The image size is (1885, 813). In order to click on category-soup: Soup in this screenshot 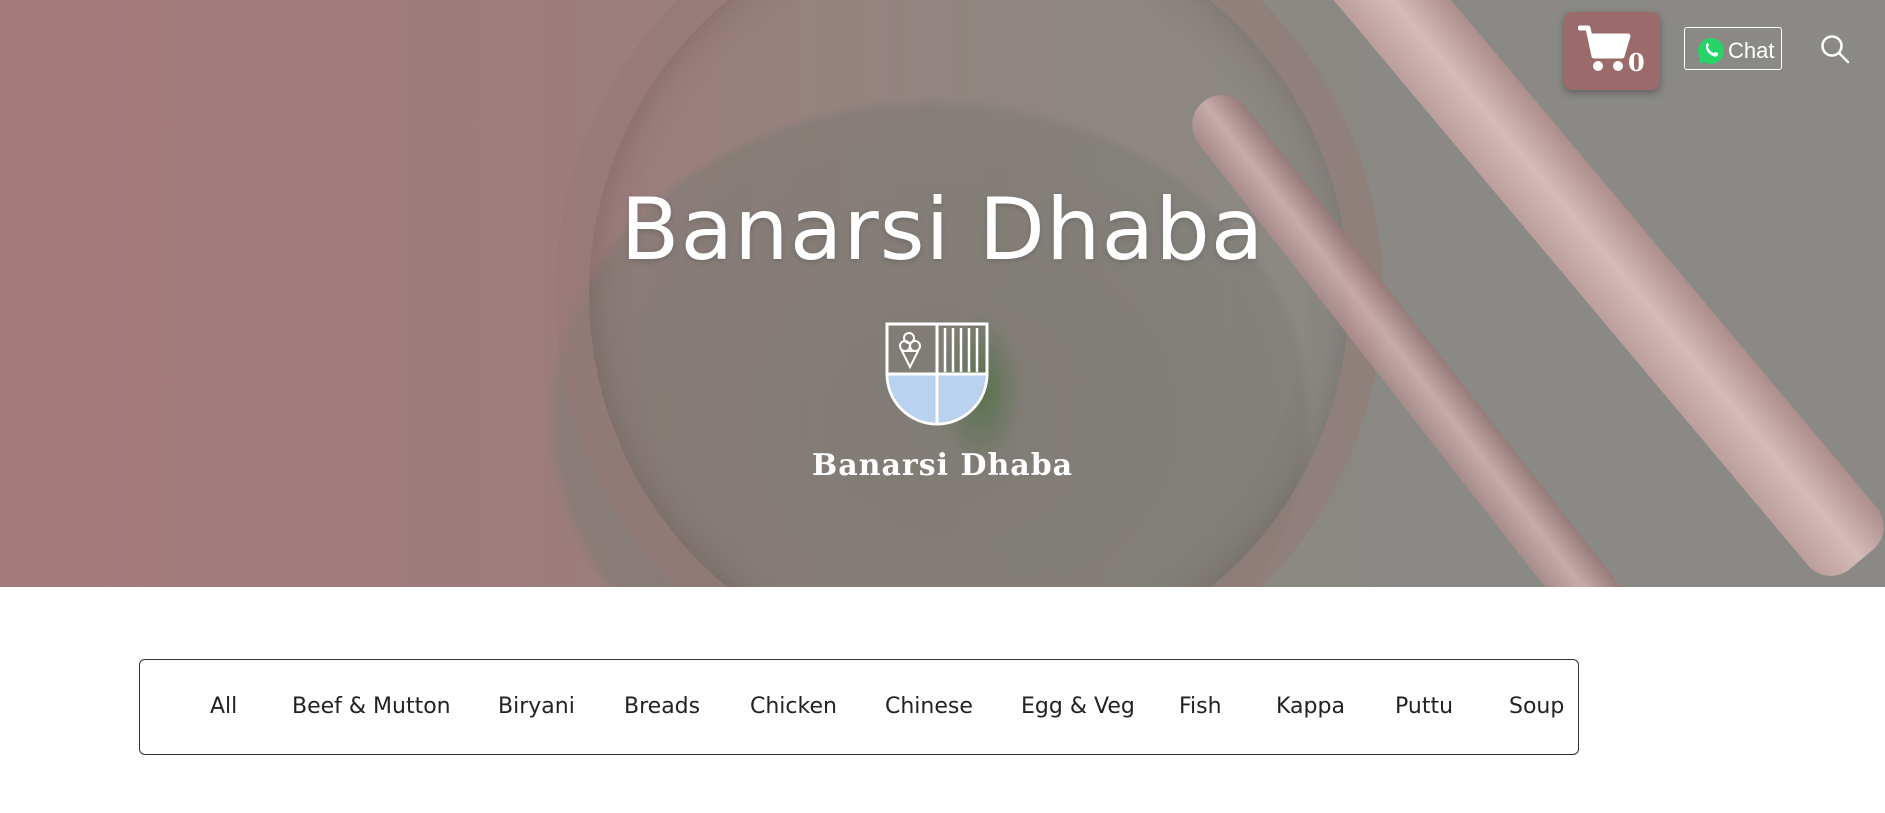, I will do `click(1536, 706)`.